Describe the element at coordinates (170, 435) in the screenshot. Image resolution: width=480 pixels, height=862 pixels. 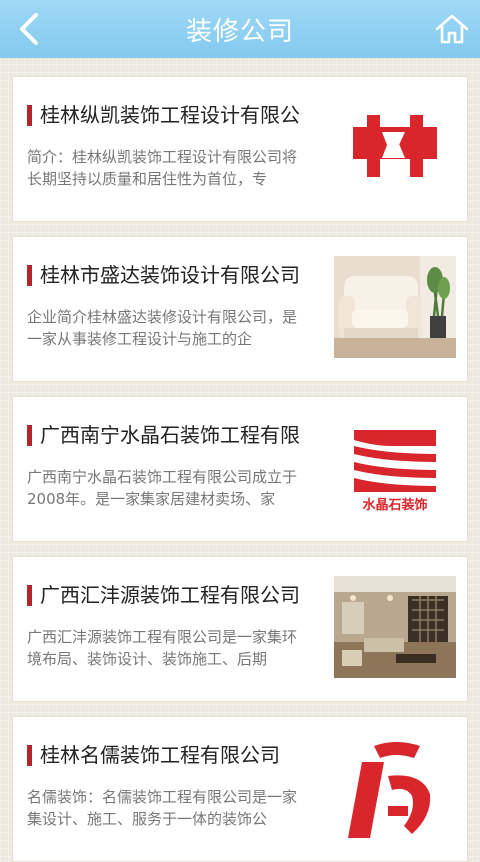
I see `company-name: 广西南宁水晶石装饰工程有限` at that location.